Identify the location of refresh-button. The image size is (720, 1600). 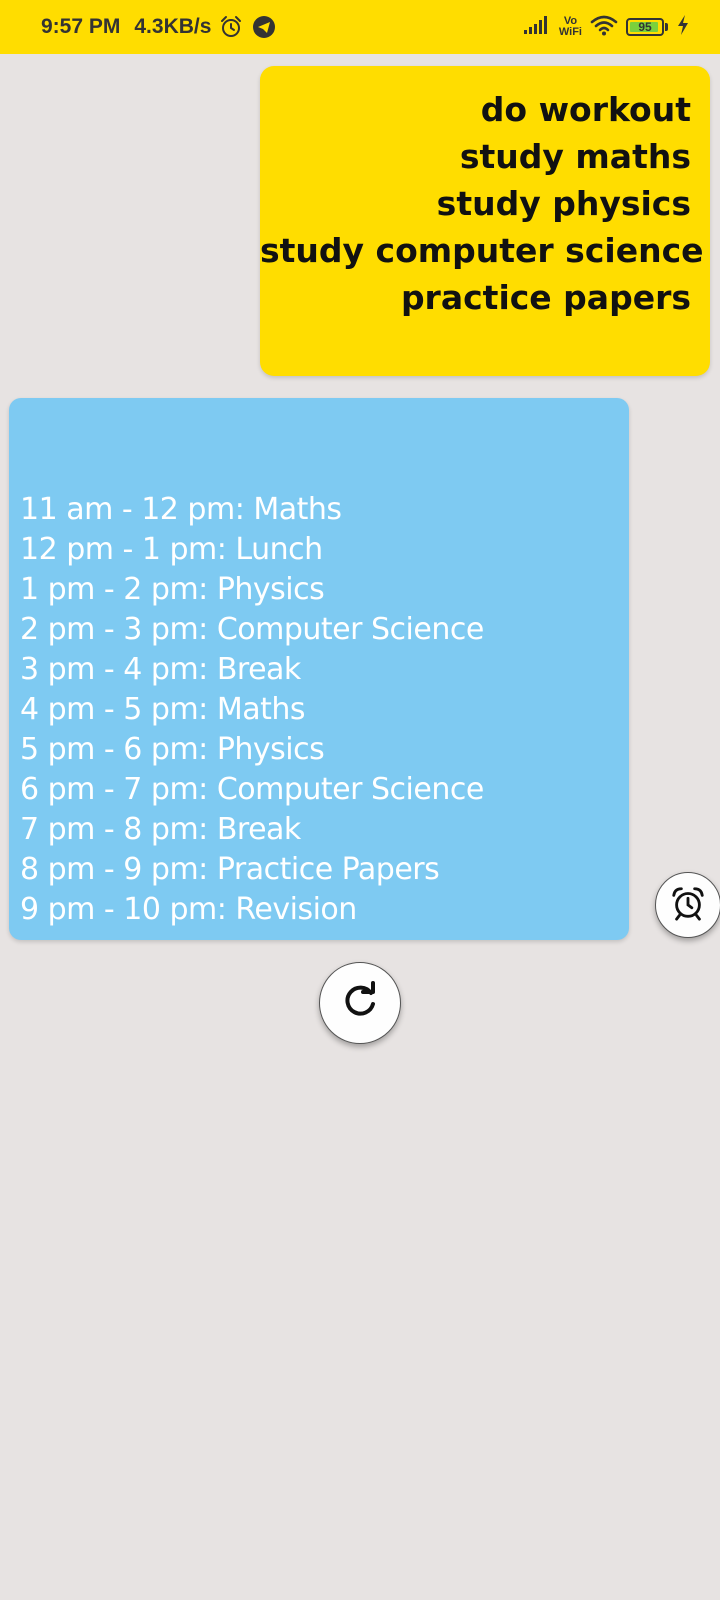
(360, 1003).